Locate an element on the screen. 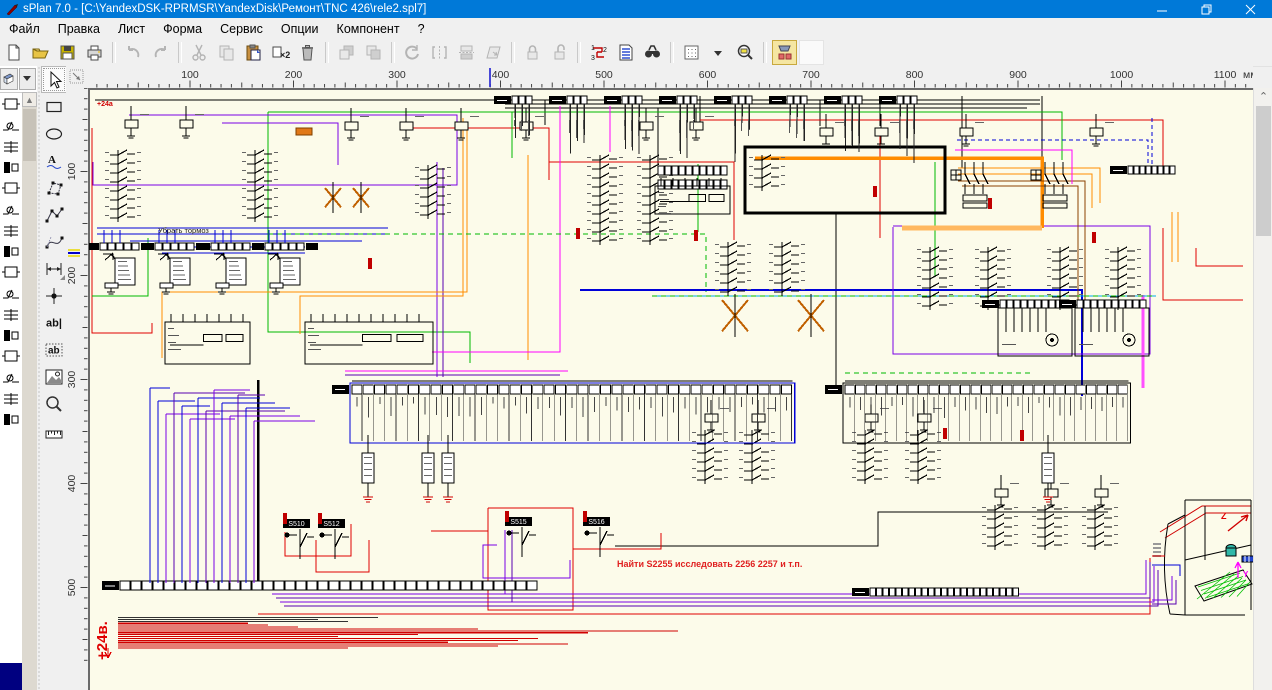 Image resolution: width=1272 pixels, height=690 pixels. scroll-up-icon: ▲ is located at coordinates (29, 99).